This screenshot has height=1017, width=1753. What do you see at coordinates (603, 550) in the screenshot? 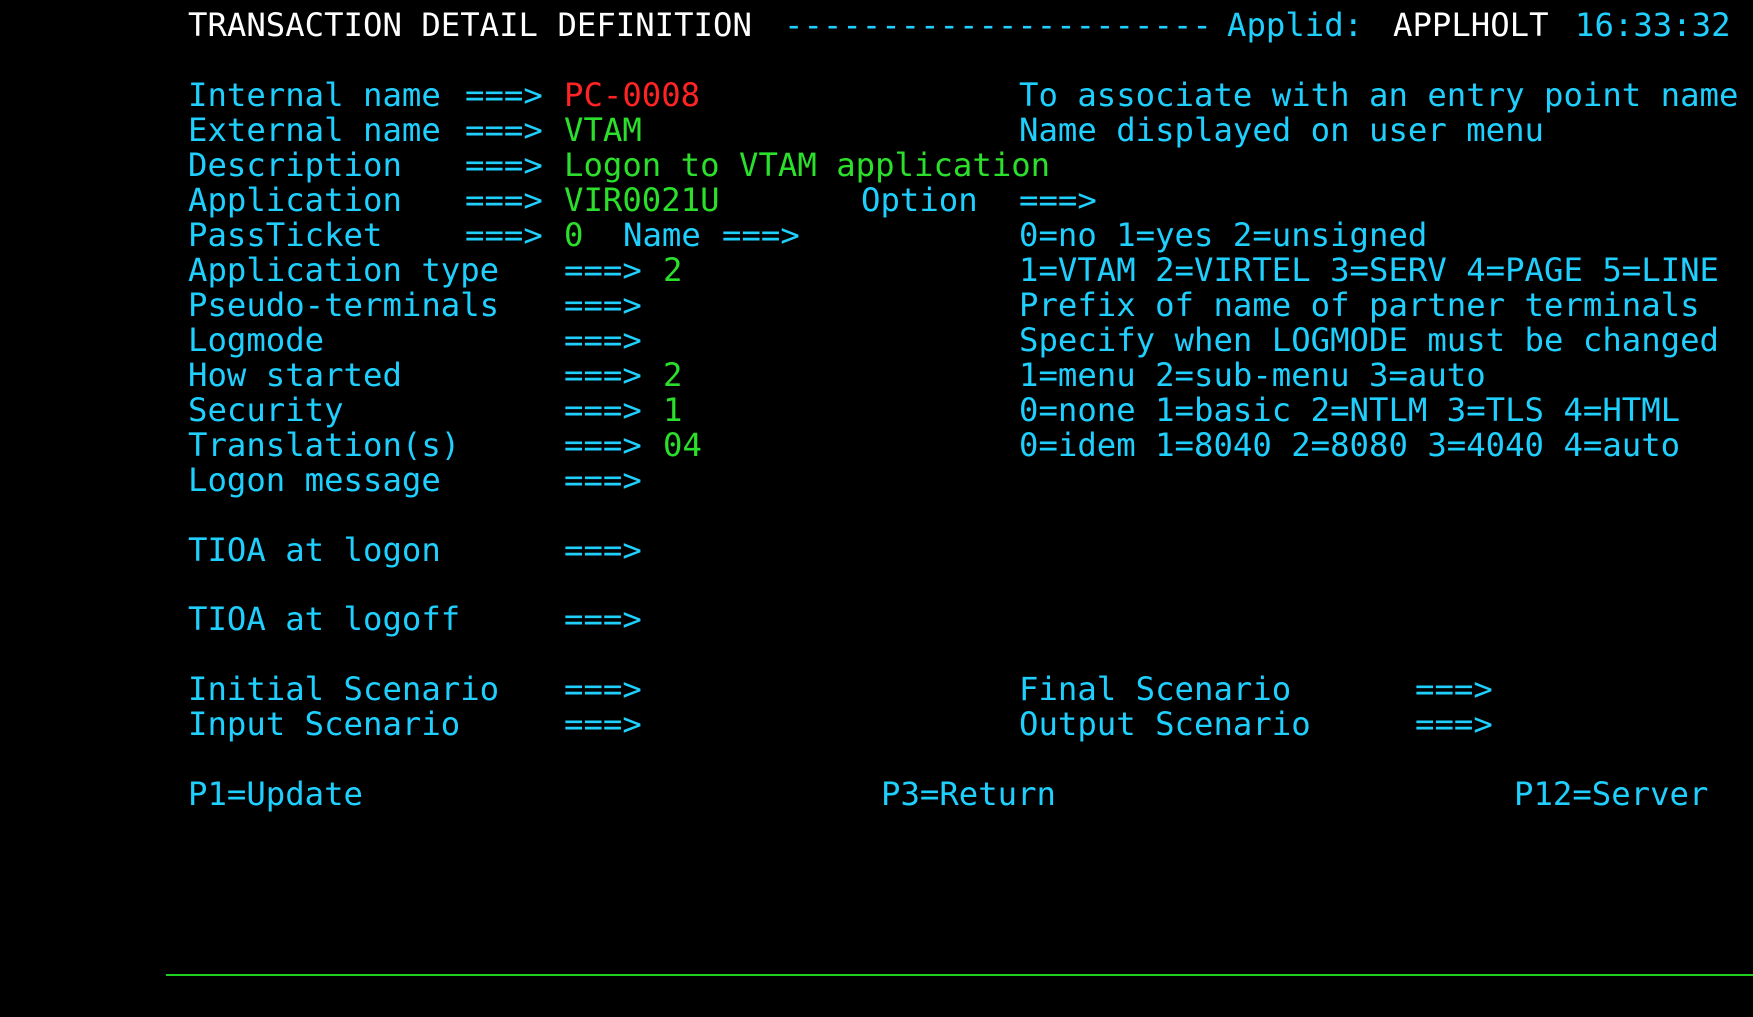
I see `tioa-logon-arrow: ===>` at bounding box center [603, 550].